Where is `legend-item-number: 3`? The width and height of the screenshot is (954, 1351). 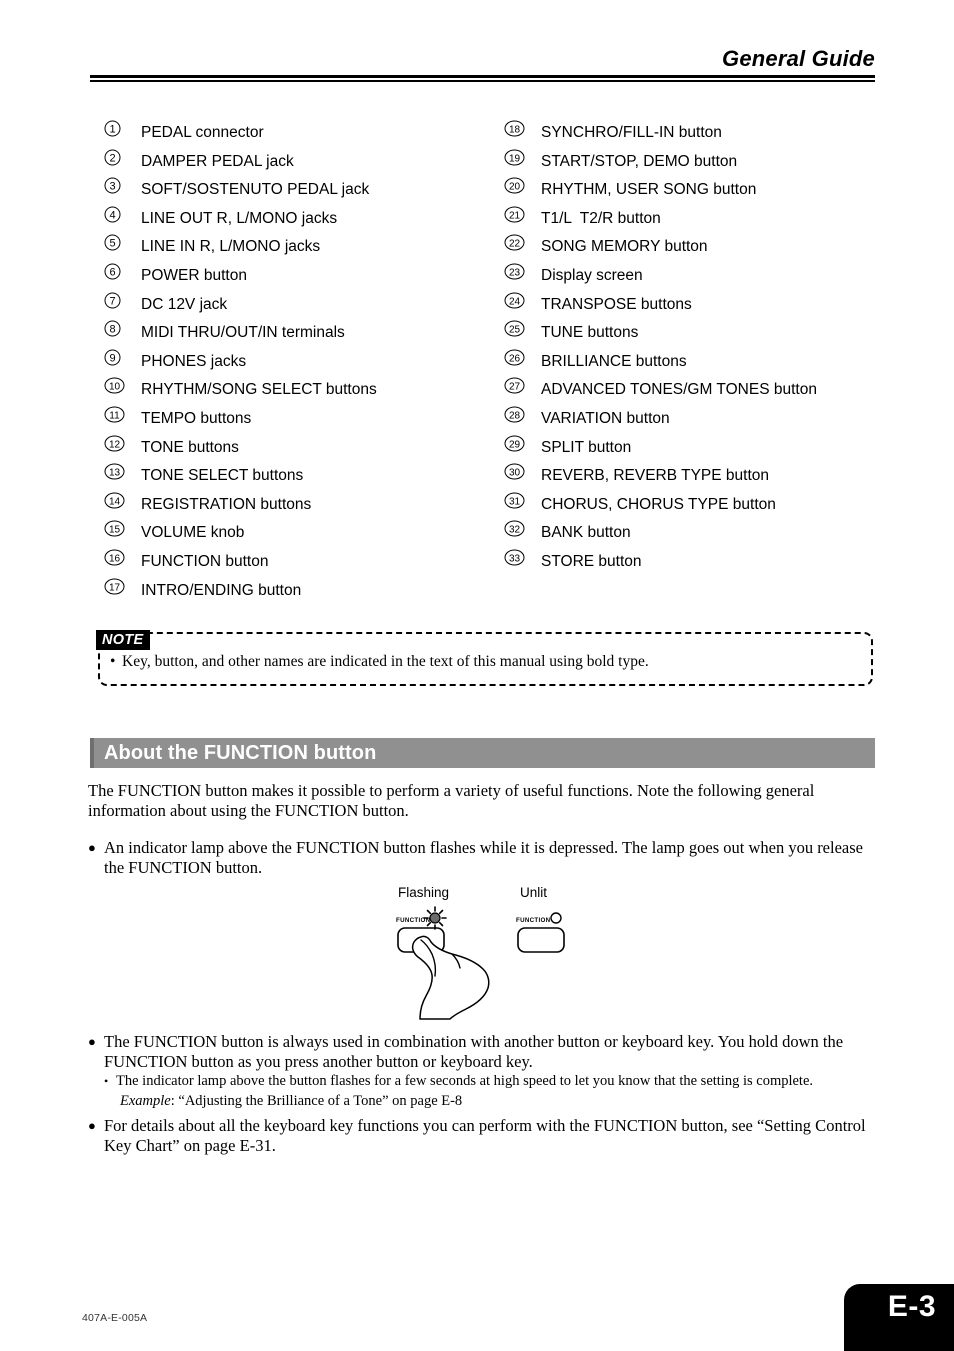 legend-item-number: 3 is located at coordinates (118, 184).